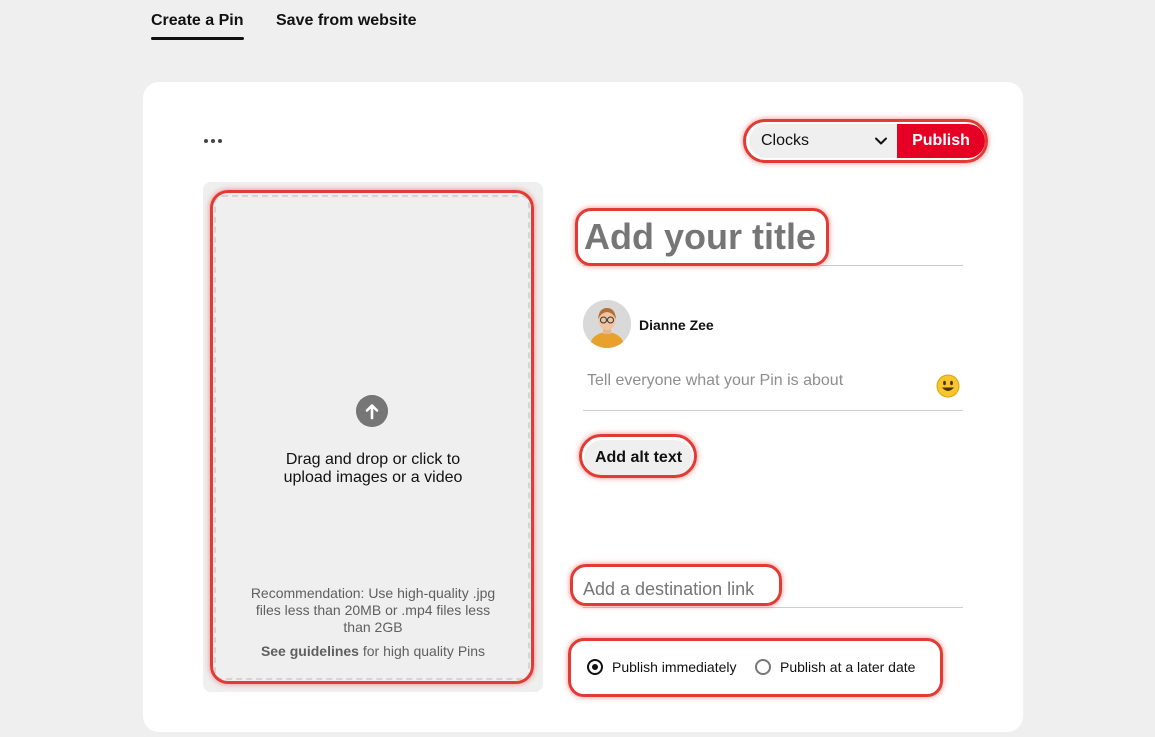 The width and height of the screenshot is (1155, 737). I want to click on publish-immediately-label: Publish immediately, so click(674, 667).